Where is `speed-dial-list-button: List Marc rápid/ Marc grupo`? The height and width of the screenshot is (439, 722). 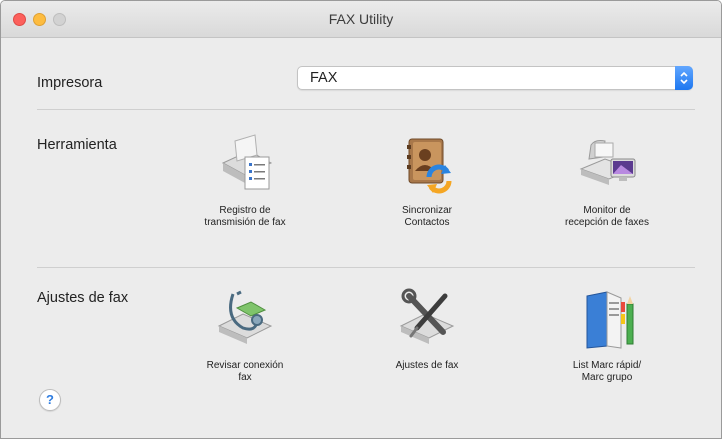
speed-dial-list-button: List Marc rápid/ Marc grupo is located at coordinates (607, 336).